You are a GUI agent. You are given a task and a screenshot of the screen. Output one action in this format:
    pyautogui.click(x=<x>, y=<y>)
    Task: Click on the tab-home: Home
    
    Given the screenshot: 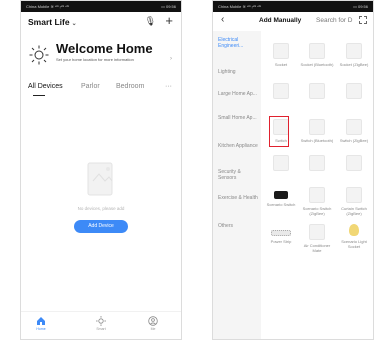 What is the action you would take?
    pyautogui.click(x=41, y=323)
    